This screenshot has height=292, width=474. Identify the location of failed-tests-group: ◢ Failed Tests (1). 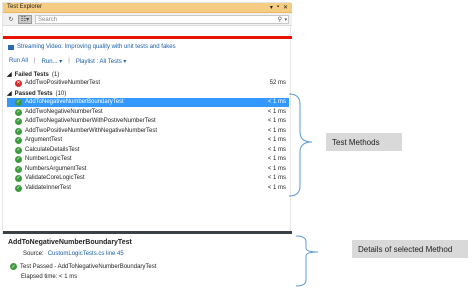
(33, 74).